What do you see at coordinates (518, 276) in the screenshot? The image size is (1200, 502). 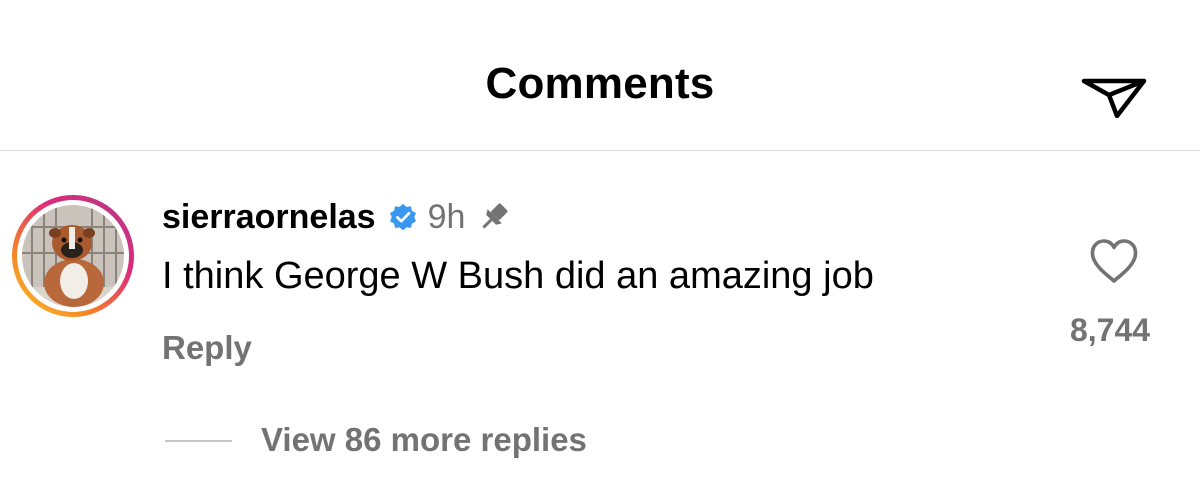 I see `comment-text: I think George W Bush did an amazing job` at bounding box center [518, 276].